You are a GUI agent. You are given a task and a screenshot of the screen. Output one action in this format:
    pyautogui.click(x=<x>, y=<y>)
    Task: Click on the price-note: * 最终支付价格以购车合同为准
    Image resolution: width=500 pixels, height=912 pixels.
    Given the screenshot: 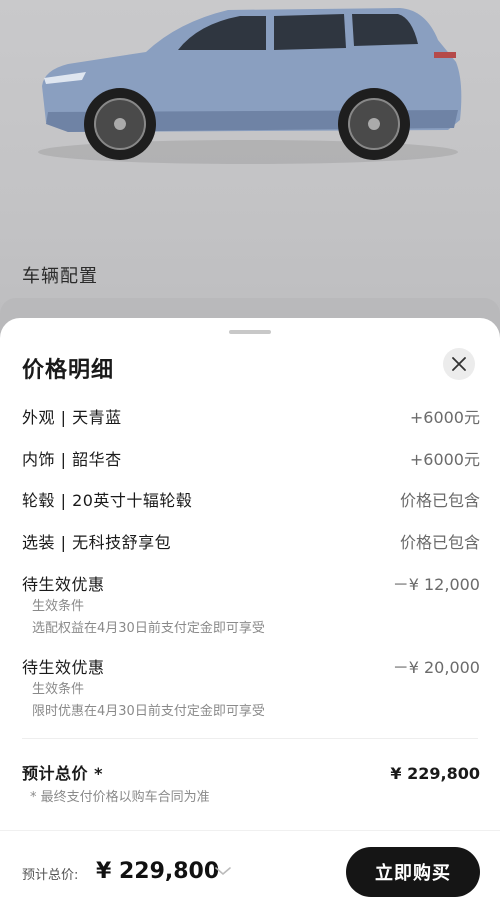 What is the action you would take?
    pyautogui.click(x=120, y=797)
    